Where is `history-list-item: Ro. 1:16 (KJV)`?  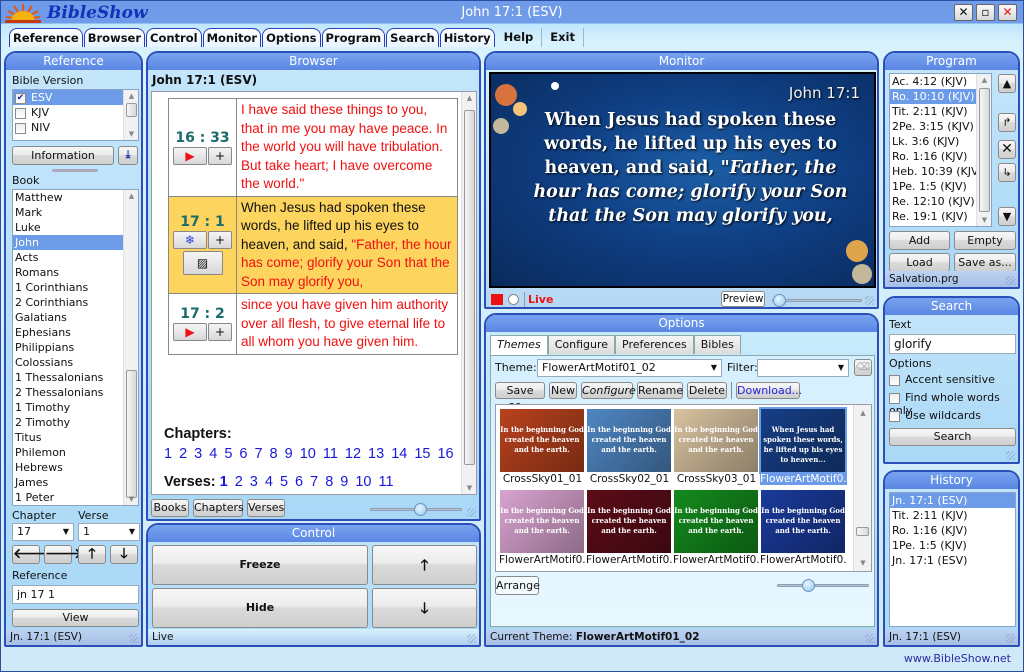
history-list-item: Ro. 1:16 (KJV) is located at coordinates (952, 530).